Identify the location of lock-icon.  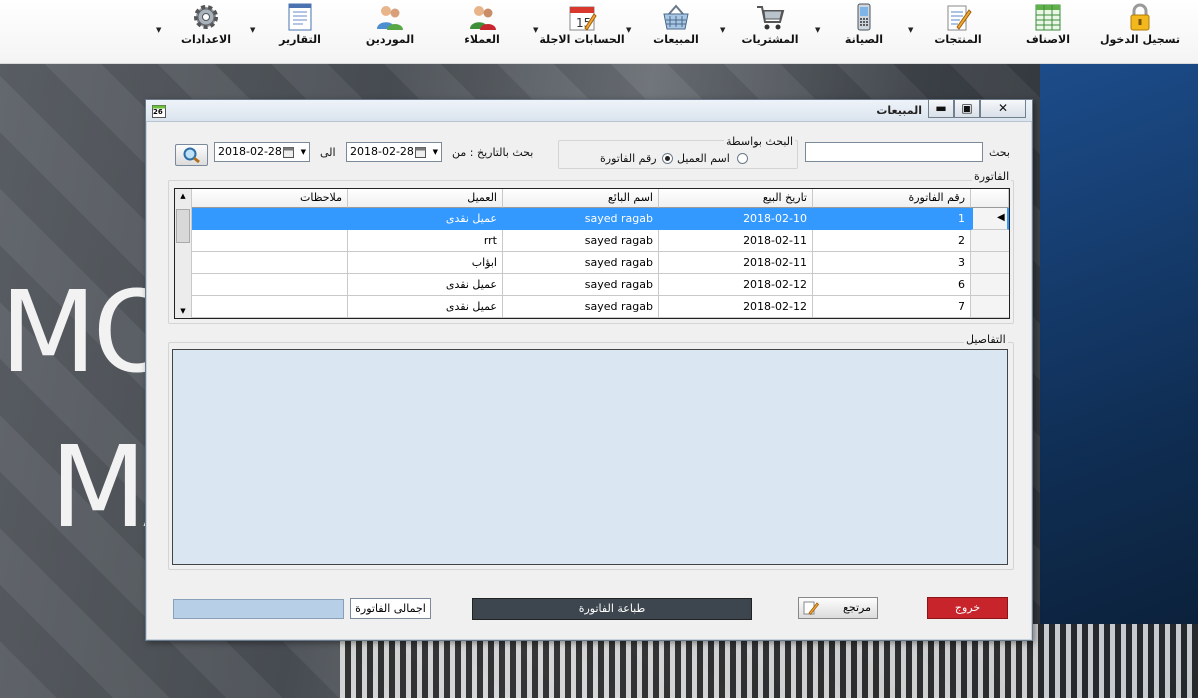
(1140, 17).